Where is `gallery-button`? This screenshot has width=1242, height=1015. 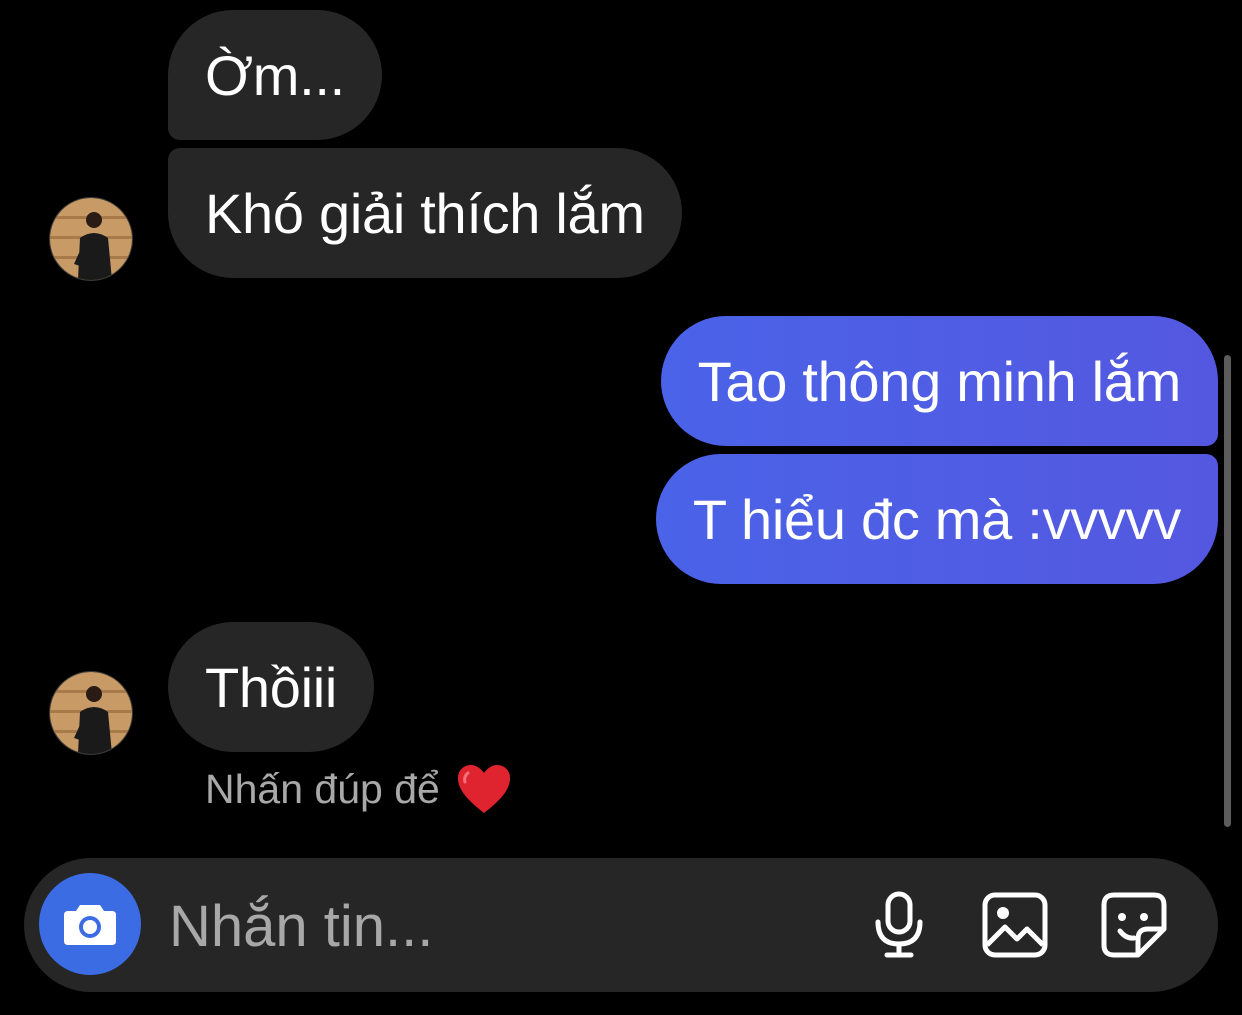
gallery-button is located at coordinates (1015, 925).